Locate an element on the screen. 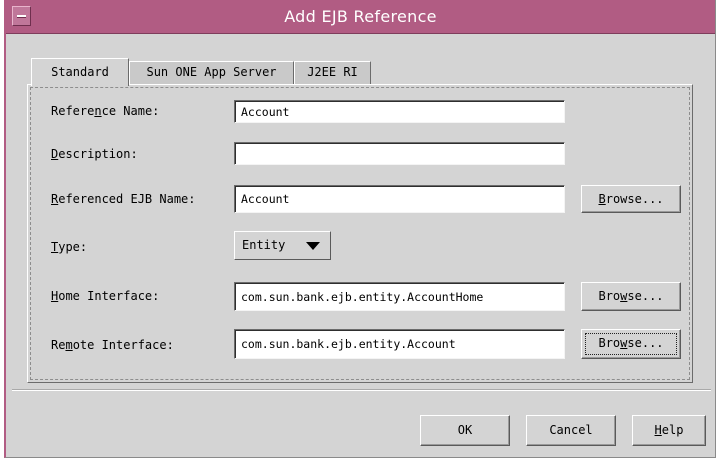 The height and width of the screenshot is (462, 724). reference-name-field is located at coordinates (399, 111).